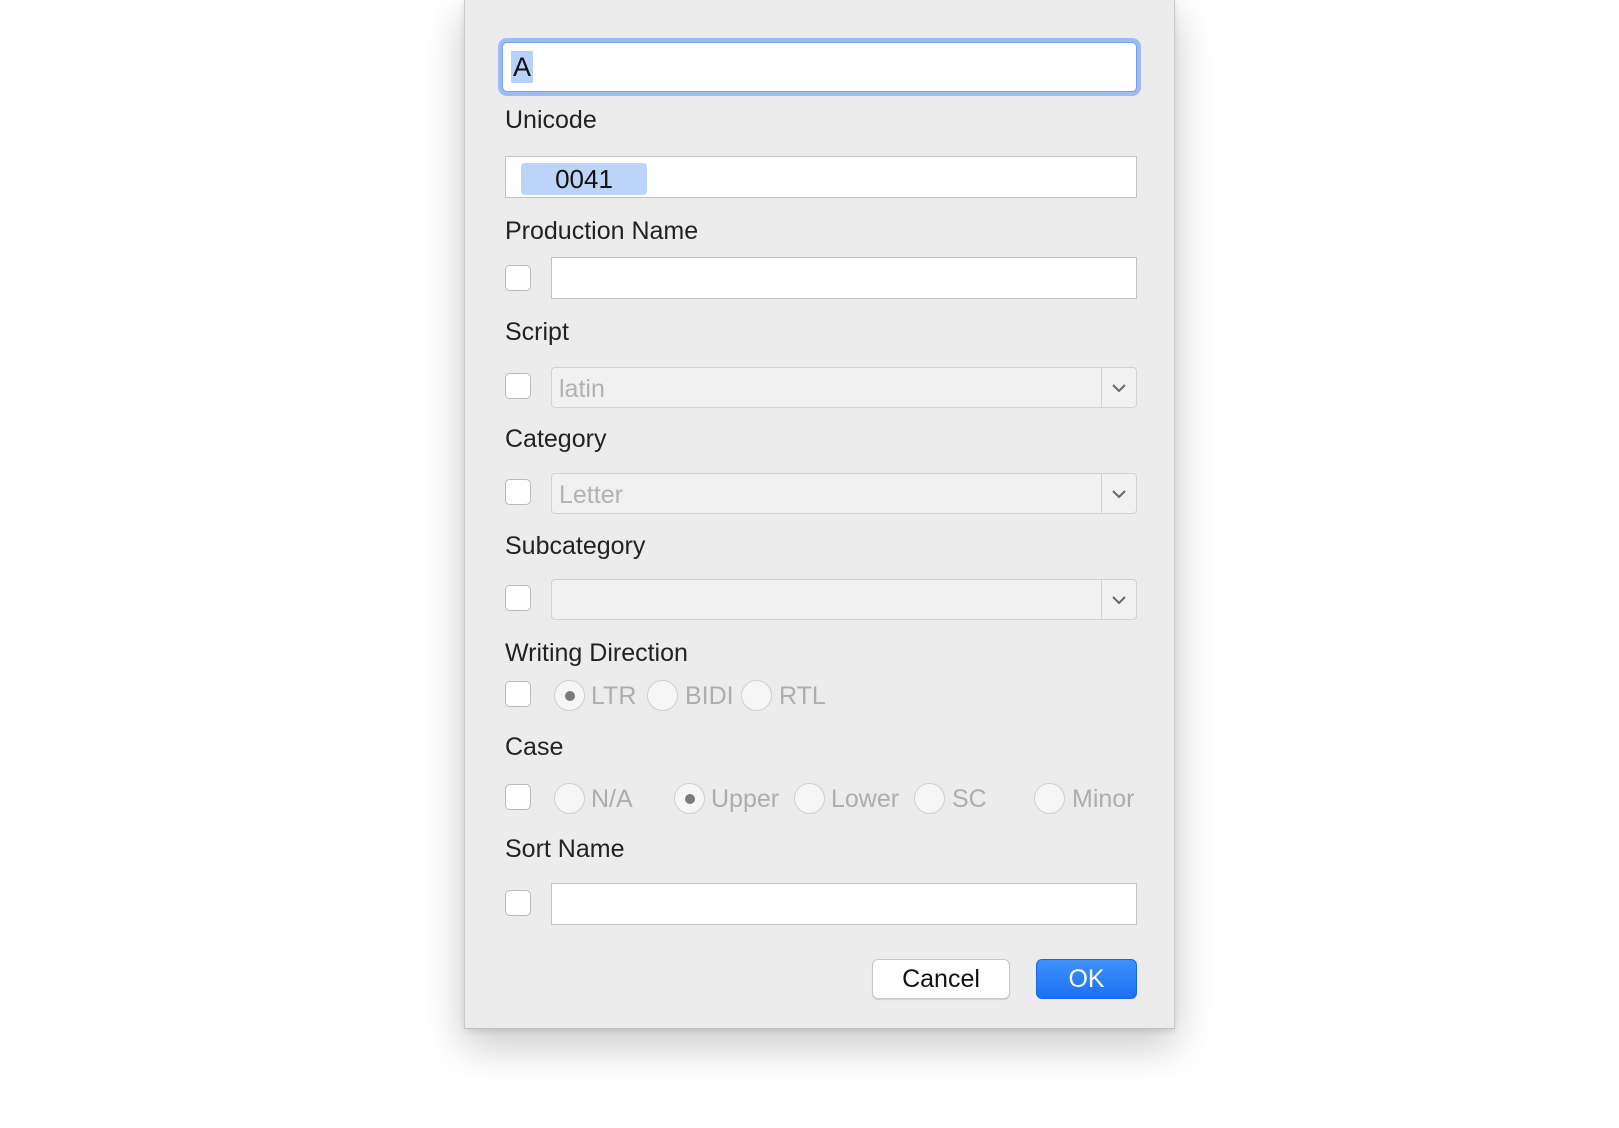 The image size is (1619, 1128). I want to click on production-name-checkbox, so click(518, 278).